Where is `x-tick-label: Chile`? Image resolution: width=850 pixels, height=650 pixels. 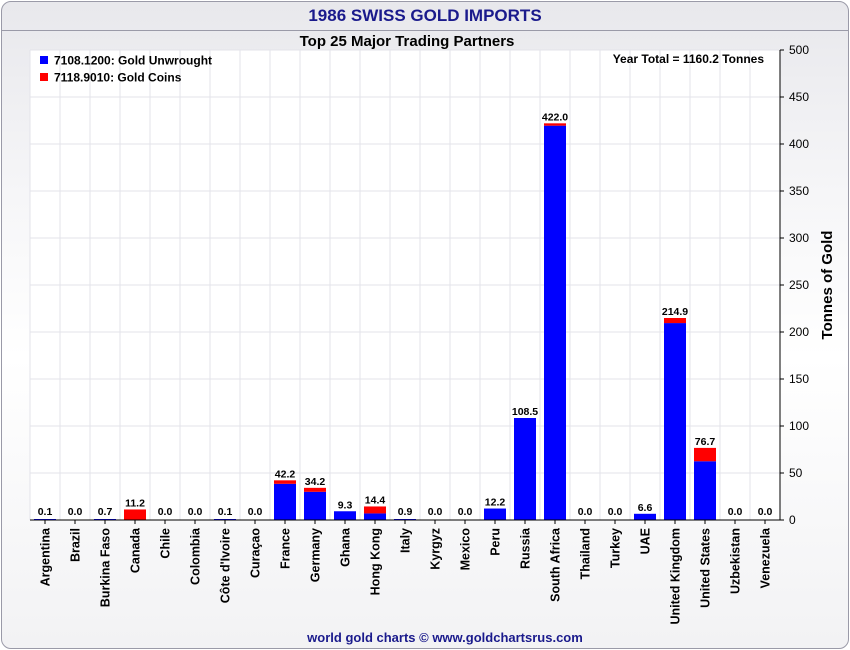
x-tick-label: Chile is located at coordinates (166, 543).